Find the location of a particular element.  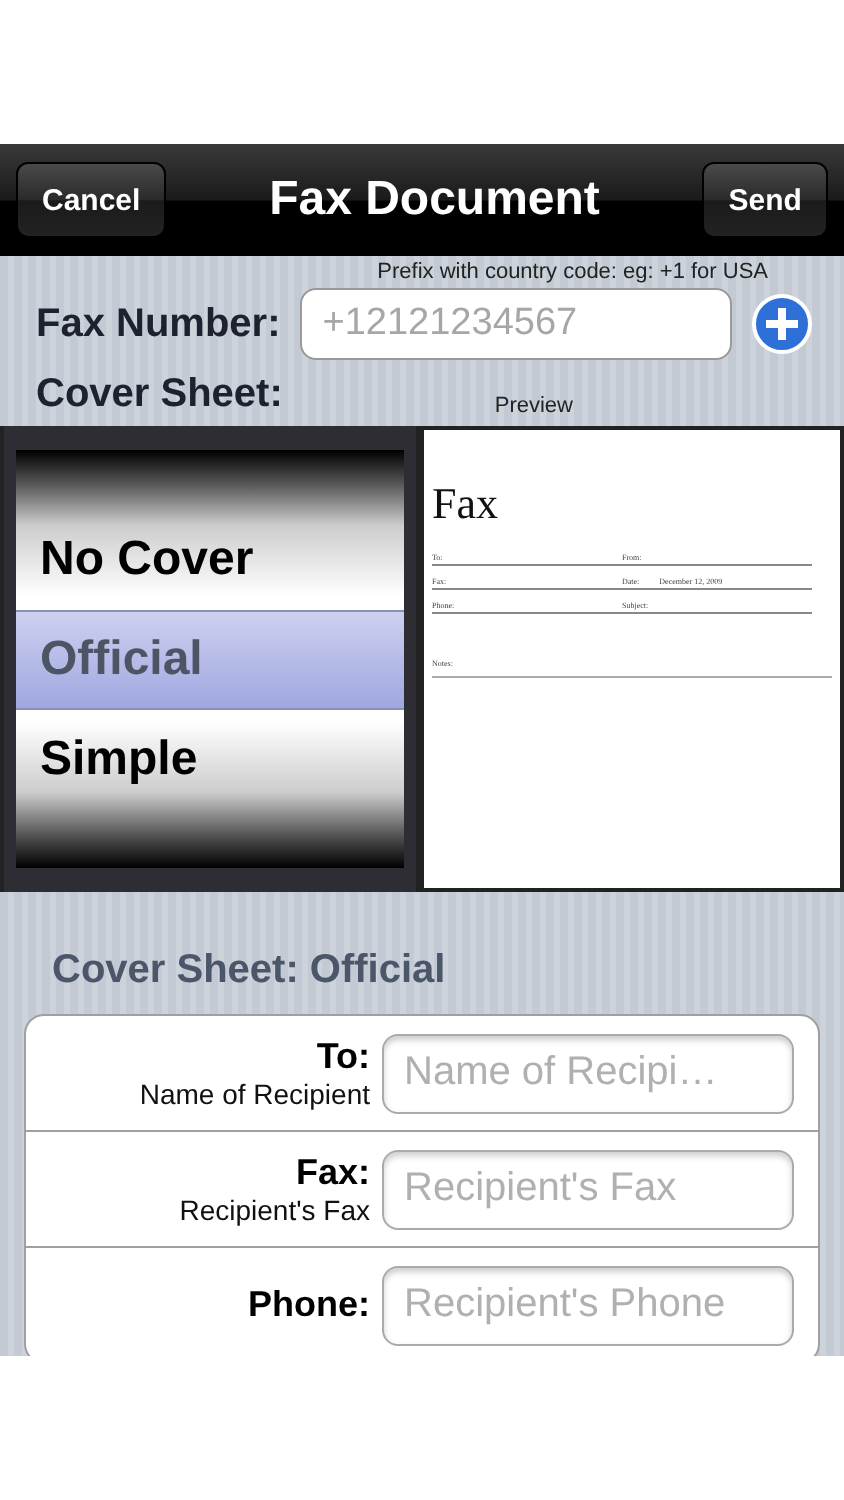

field-label: To: is located at coordinates (342, 1057).